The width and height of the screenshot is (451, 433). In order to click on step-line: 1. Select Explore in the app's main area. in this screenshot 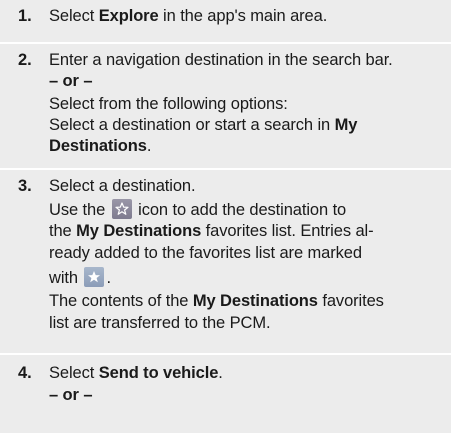, I will do `click(173, 16)`.